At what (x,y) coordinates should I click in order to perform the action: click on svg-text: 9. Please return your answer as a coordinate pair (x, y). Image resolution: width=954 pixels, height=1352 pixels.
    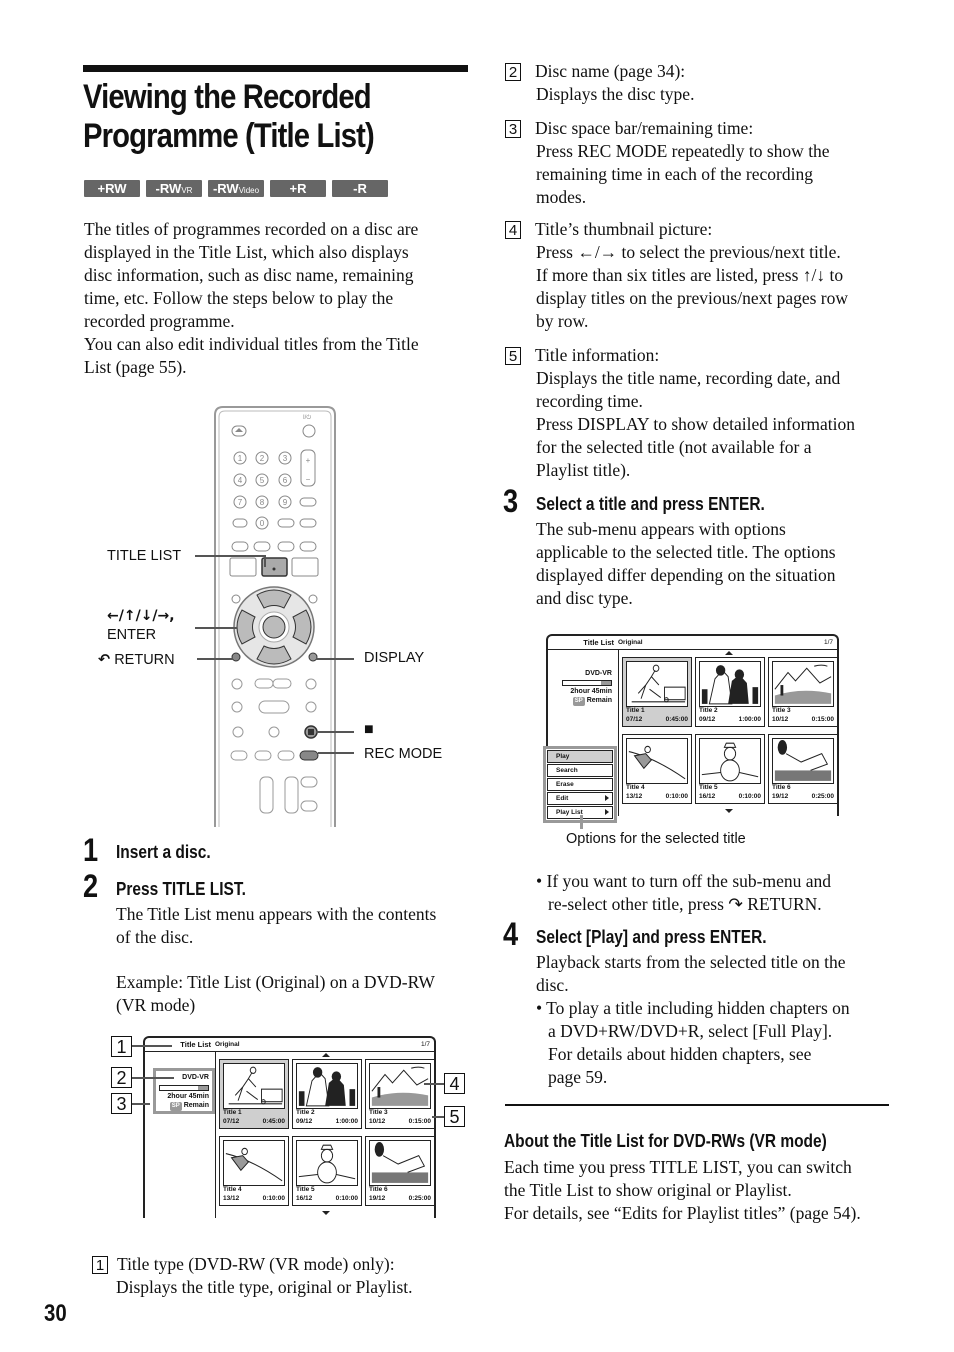
    Looking at the image, I should click on (285, 502).